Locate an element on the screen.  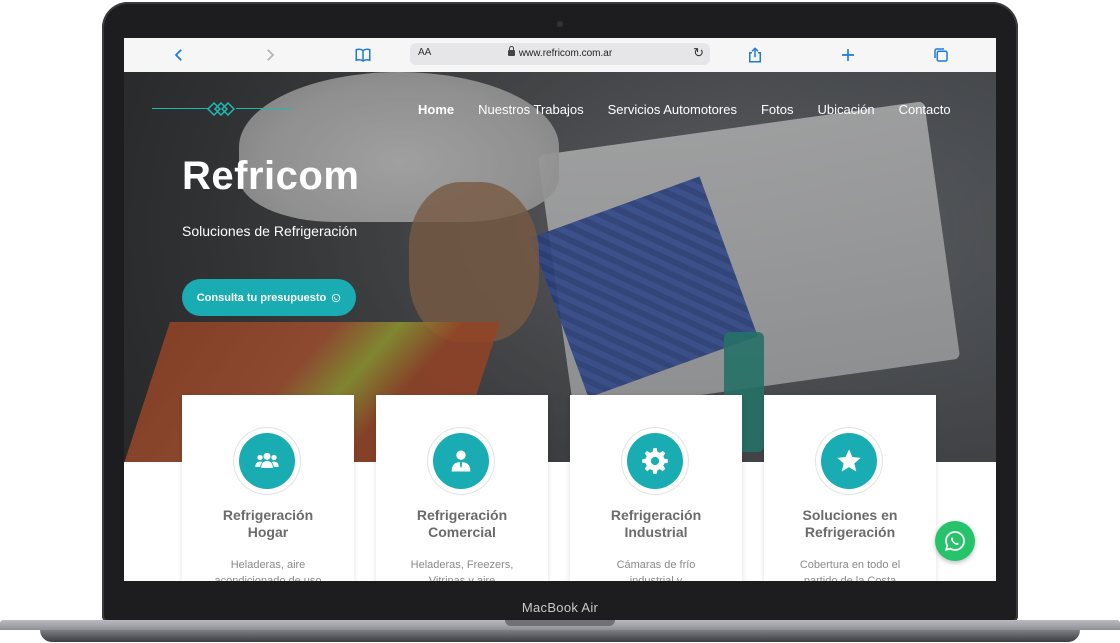
card-title-line: Hogar is located at coordinates (268, 532).